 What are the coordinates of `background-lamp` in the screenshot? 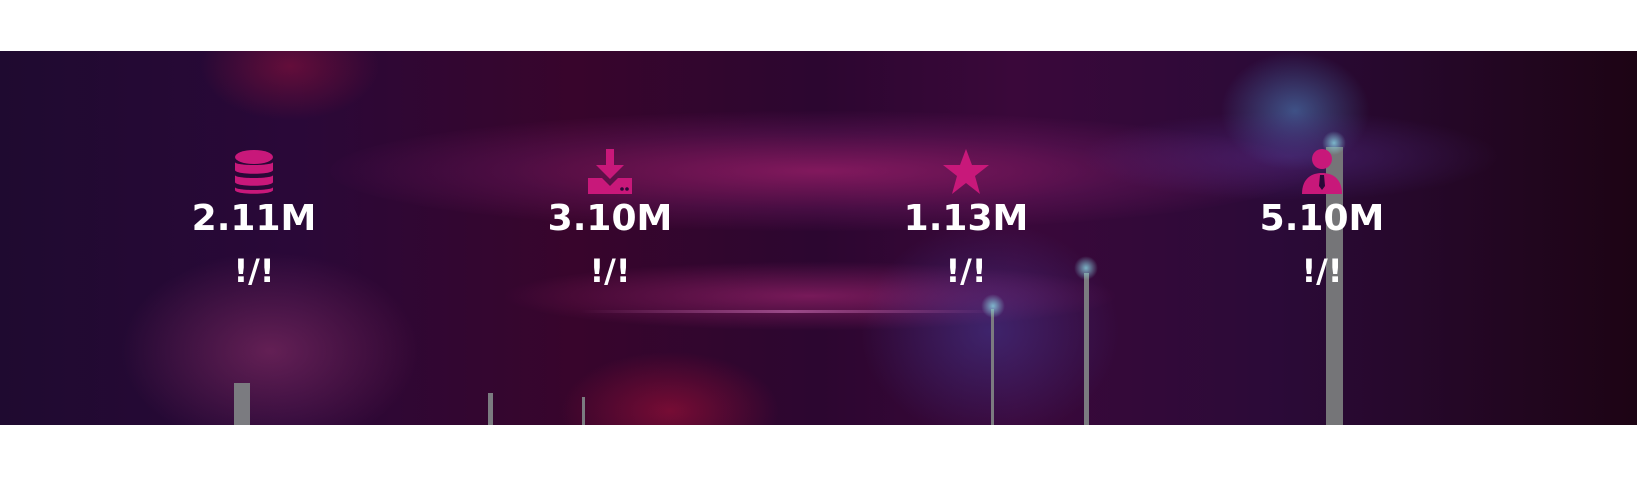 It's located at (1086, 268).